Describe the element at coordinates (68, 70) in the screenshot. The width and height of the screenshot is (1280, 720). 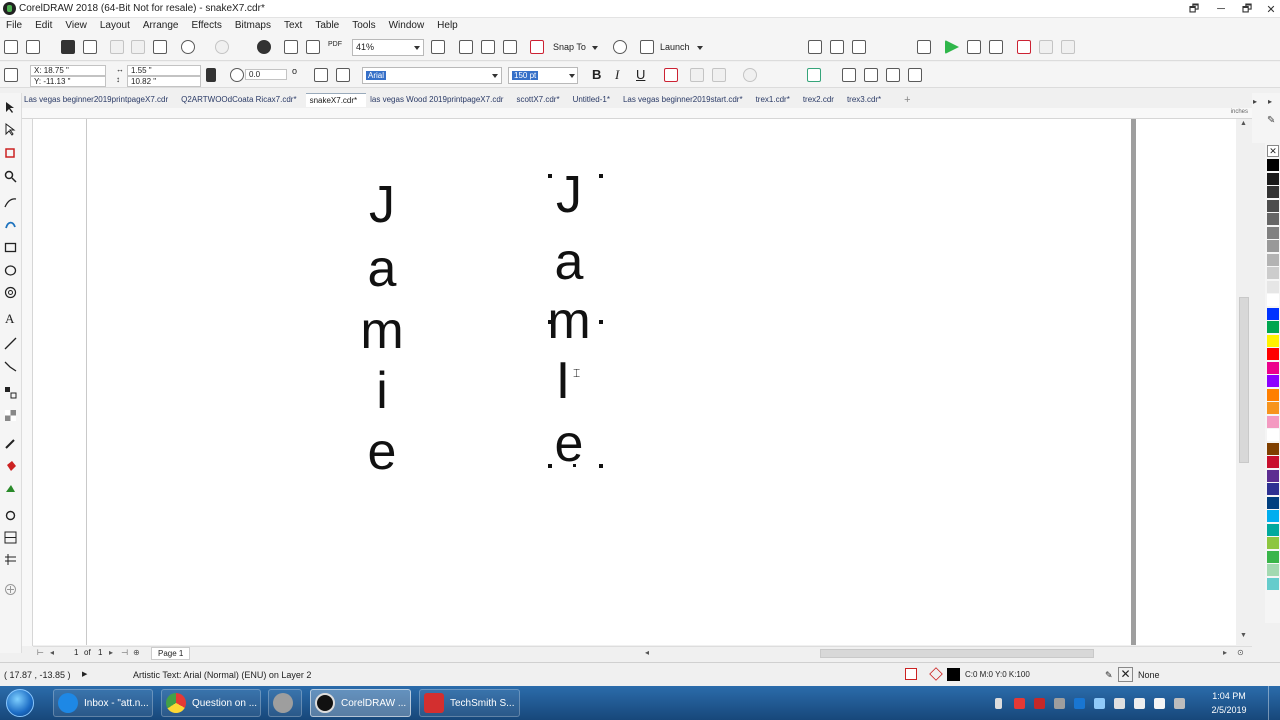
I see `x-position-field: X: 18.75 "` at that location.